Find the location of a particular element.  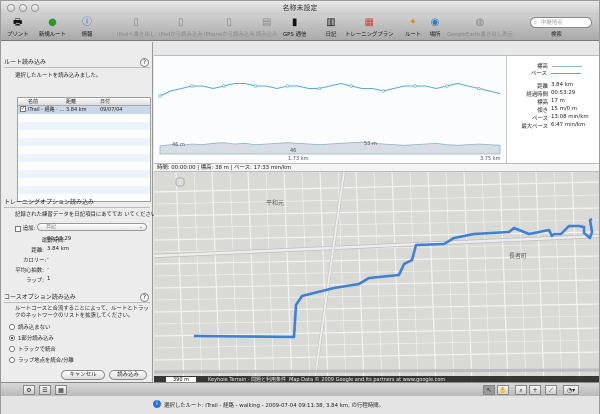

route-import-header: ルート読み込み ? is located at coordinates (77, 63).